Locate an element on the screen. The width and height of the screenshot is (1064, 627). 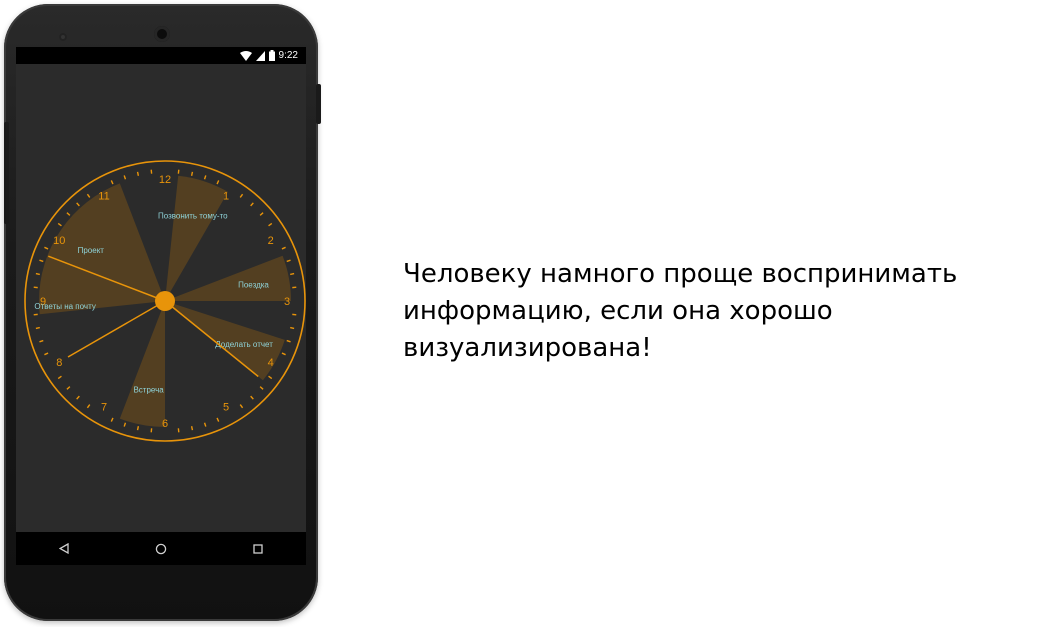
caption-line: информацию, если она хорошо is located at coordinates (618, 311).